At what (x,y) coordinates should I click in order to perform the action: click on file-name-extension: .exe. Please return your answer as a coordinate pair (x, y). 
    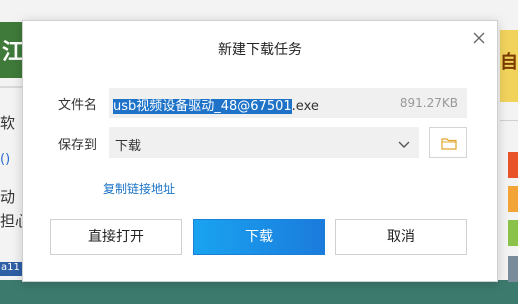
    Looking at the image, I should click on (305, 106).